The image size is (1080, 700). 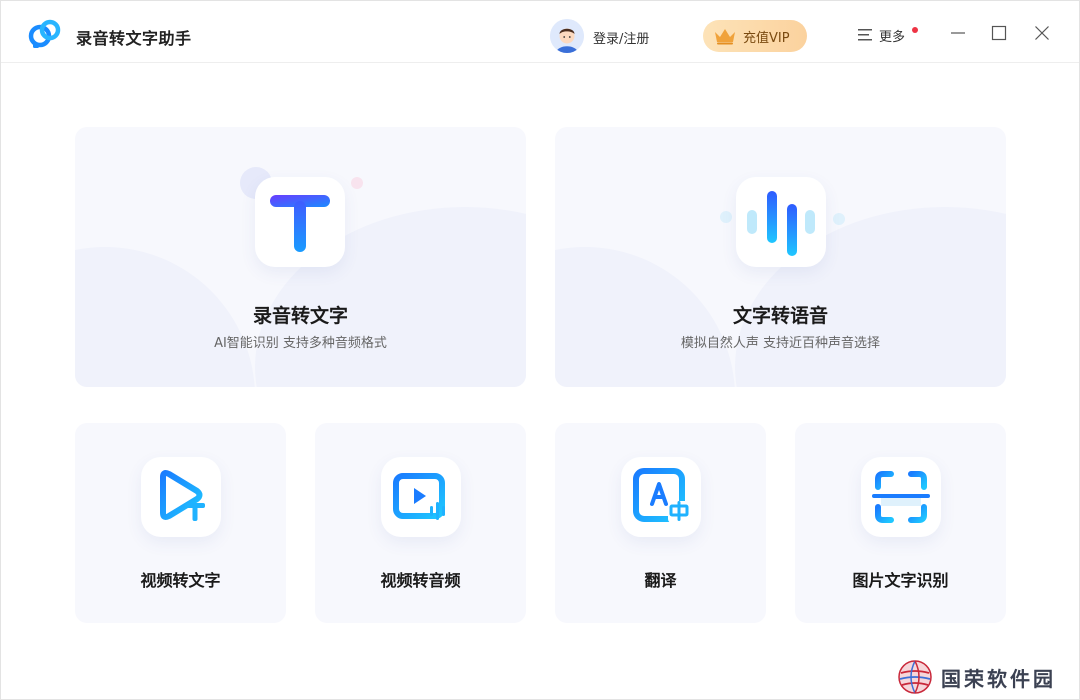 I want to click on avatar, so click(x=567, y=36).